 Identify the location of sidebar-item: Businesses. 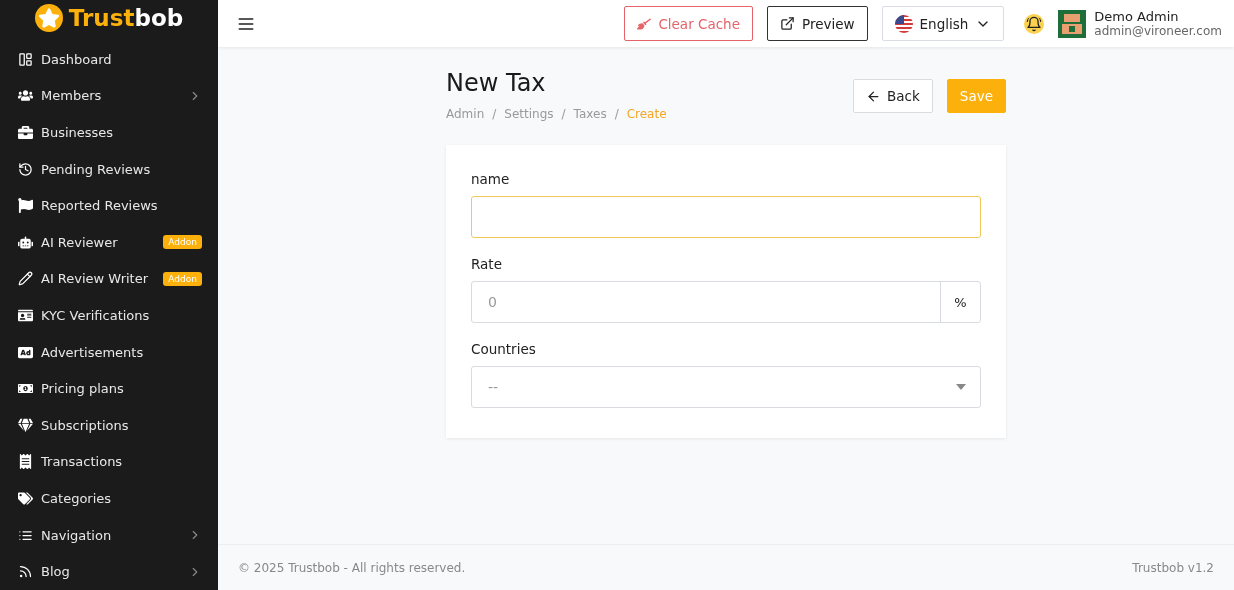
(109, 132).